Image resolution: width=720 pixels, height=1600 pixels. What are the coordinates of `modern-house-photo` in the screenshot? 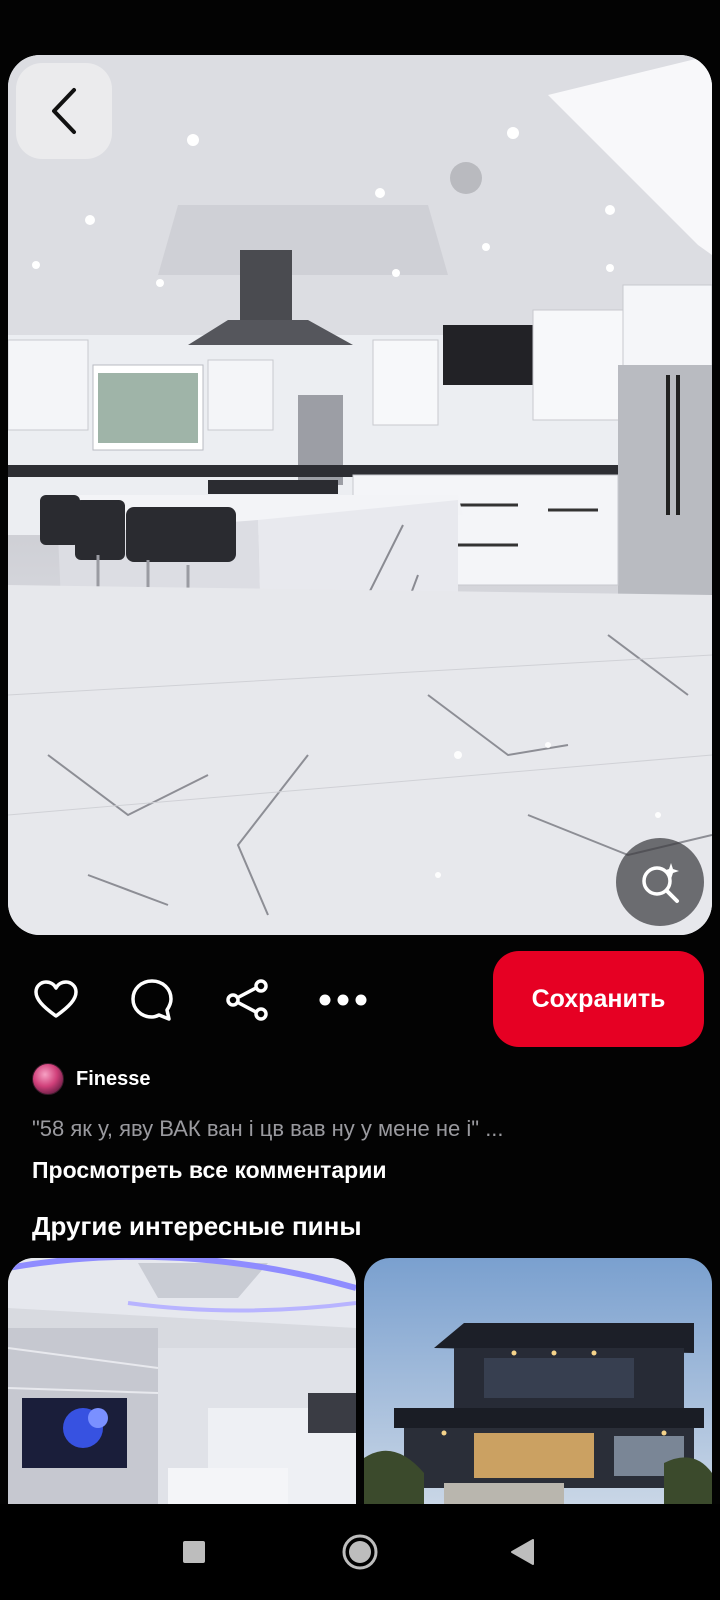 It's located at (538, 1381).